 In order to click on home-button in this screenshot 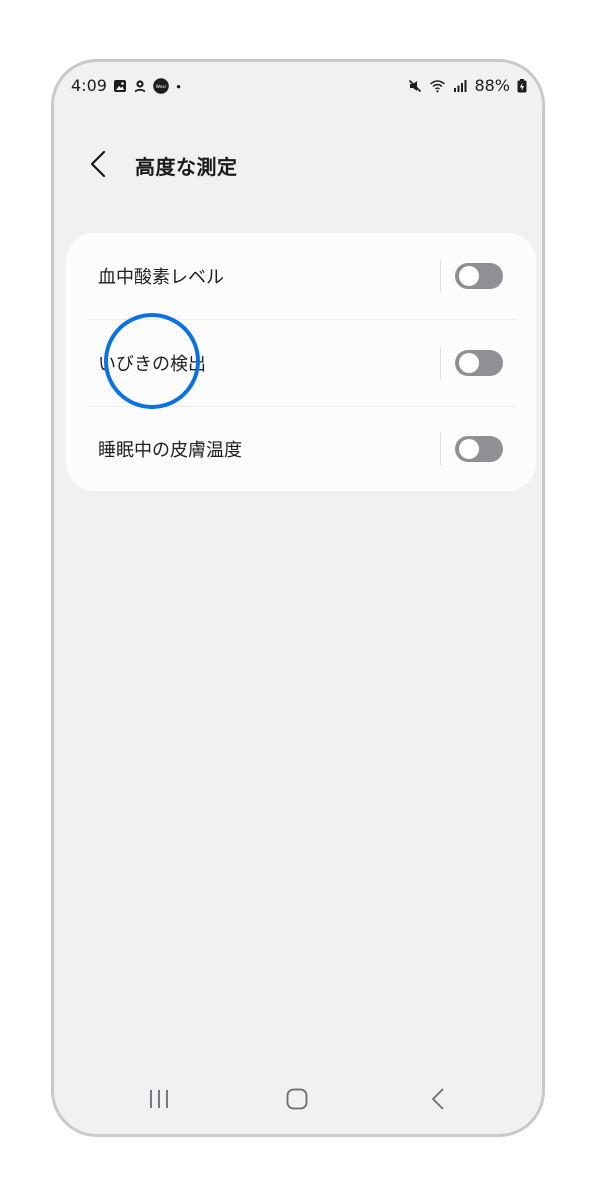, I will do `click(297, 1099)`.